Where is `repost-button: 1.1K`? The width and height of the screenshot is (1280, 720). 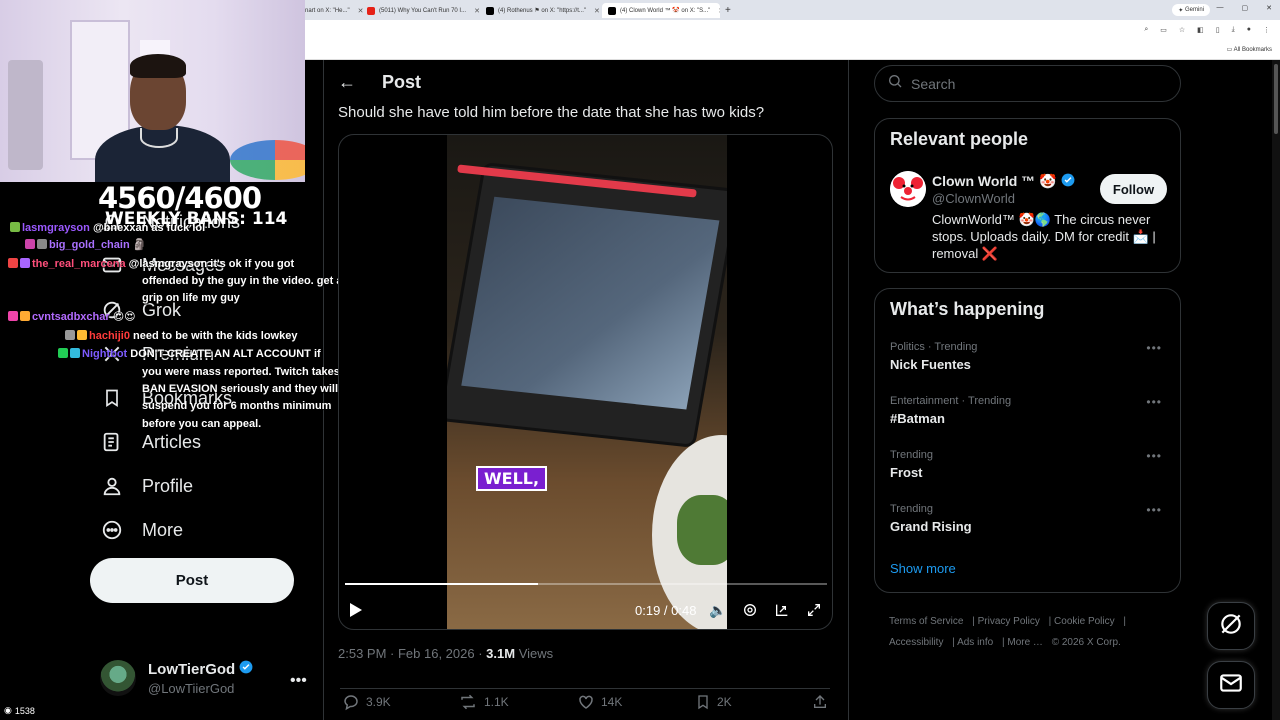 repost-button: 1.1K is located at coordinates (483, 702).